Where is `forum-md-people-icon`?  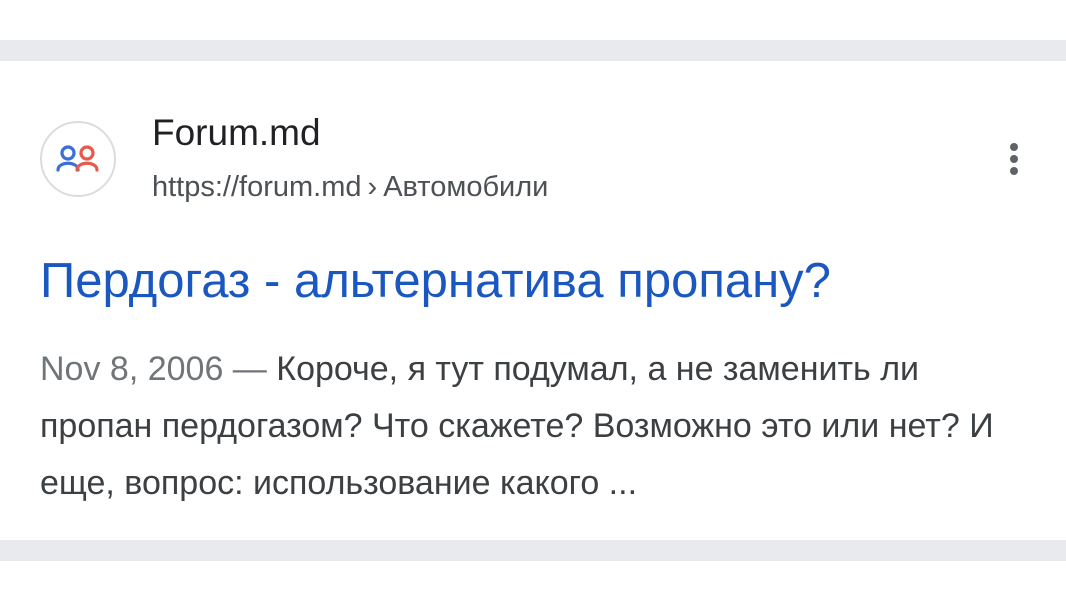
forum-md-people-icon is located at coordinates (77, 158).